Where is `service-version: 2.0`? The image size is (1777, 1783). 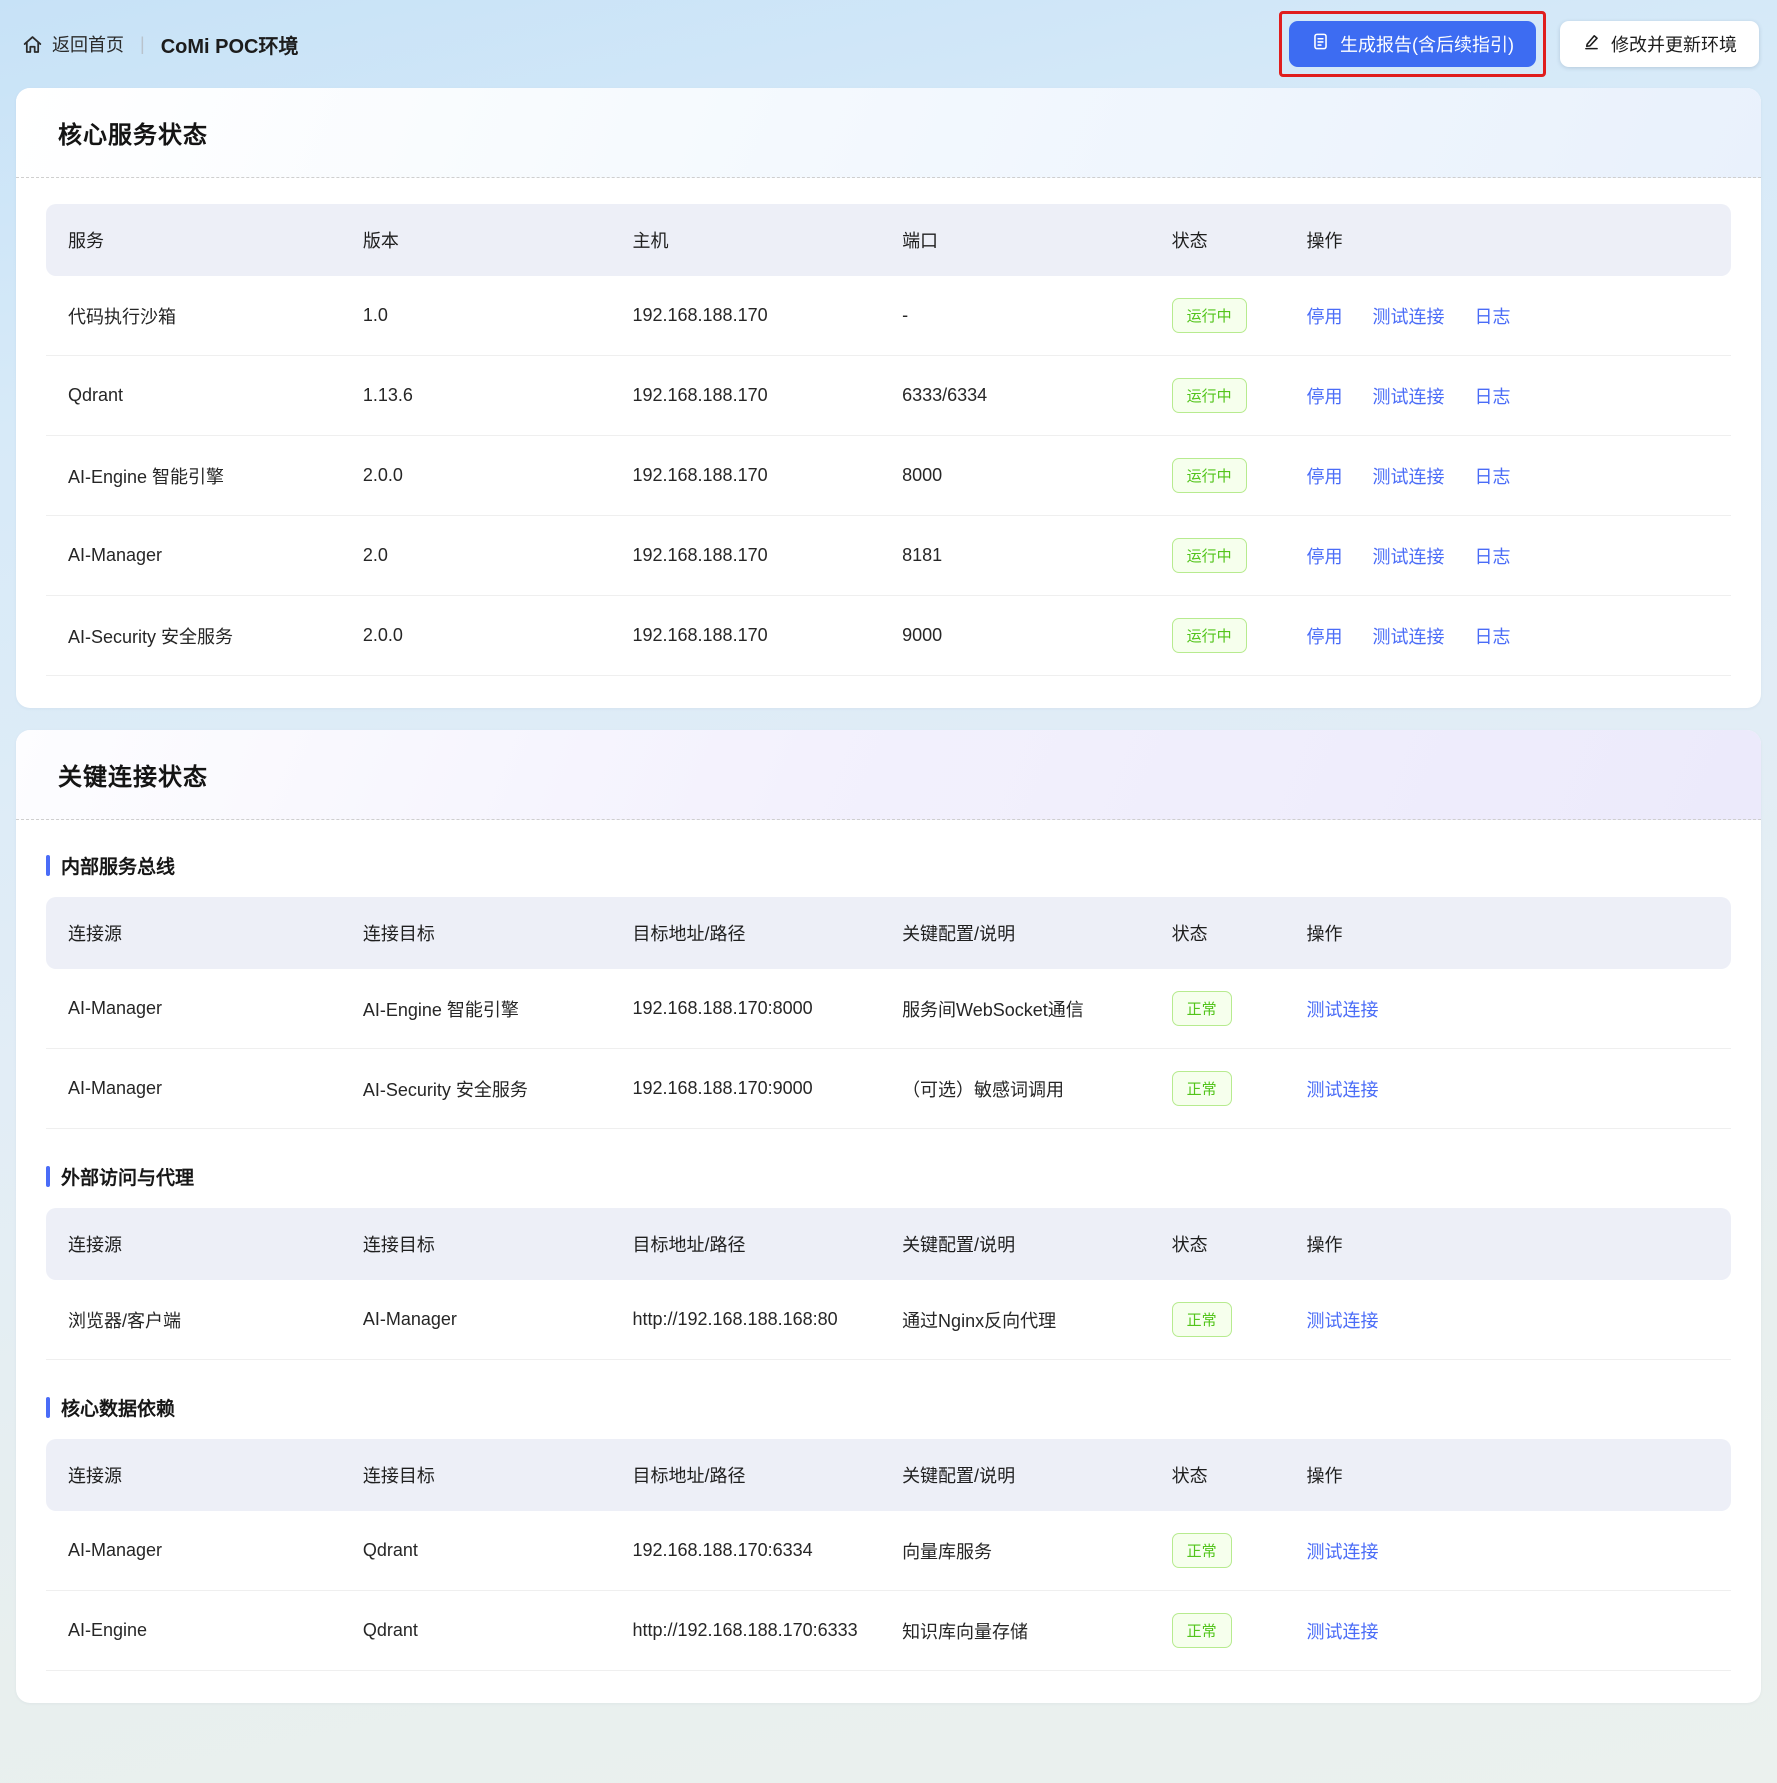
service-version: 2.0 is located at coordinates (375, 555).